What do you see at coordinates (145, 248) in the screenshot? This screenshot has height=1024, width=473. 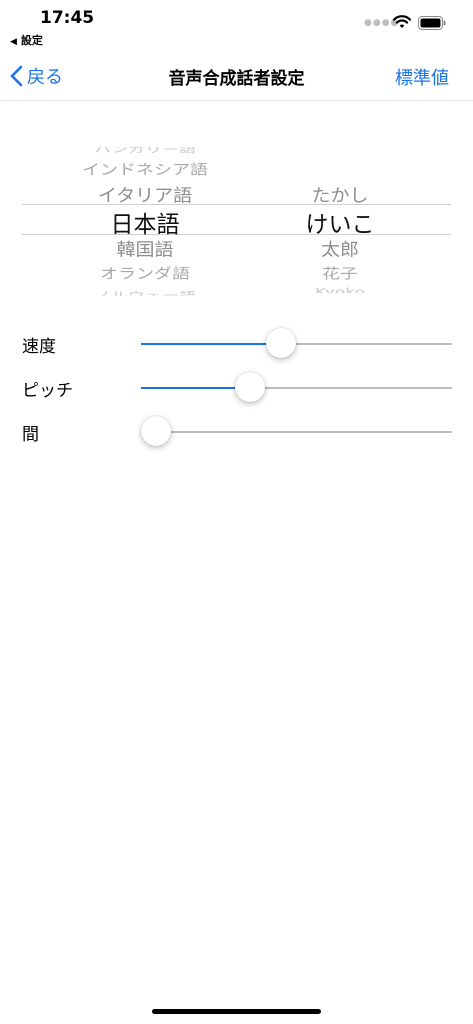 I see `language-option-item: 韓国語` at bounding box center [145, 248].